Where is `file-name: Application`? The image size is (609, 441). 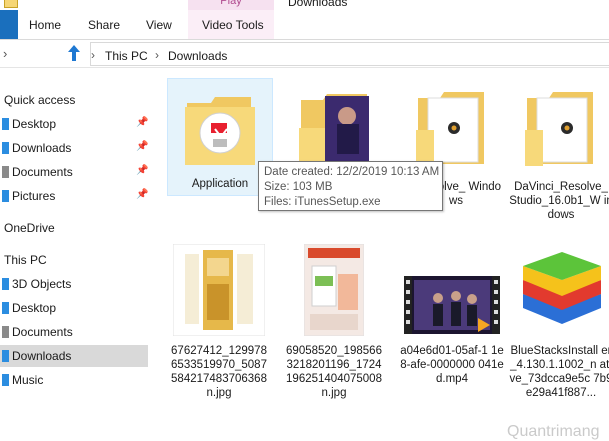 file-name: Application is located at coordinates (220, 184).